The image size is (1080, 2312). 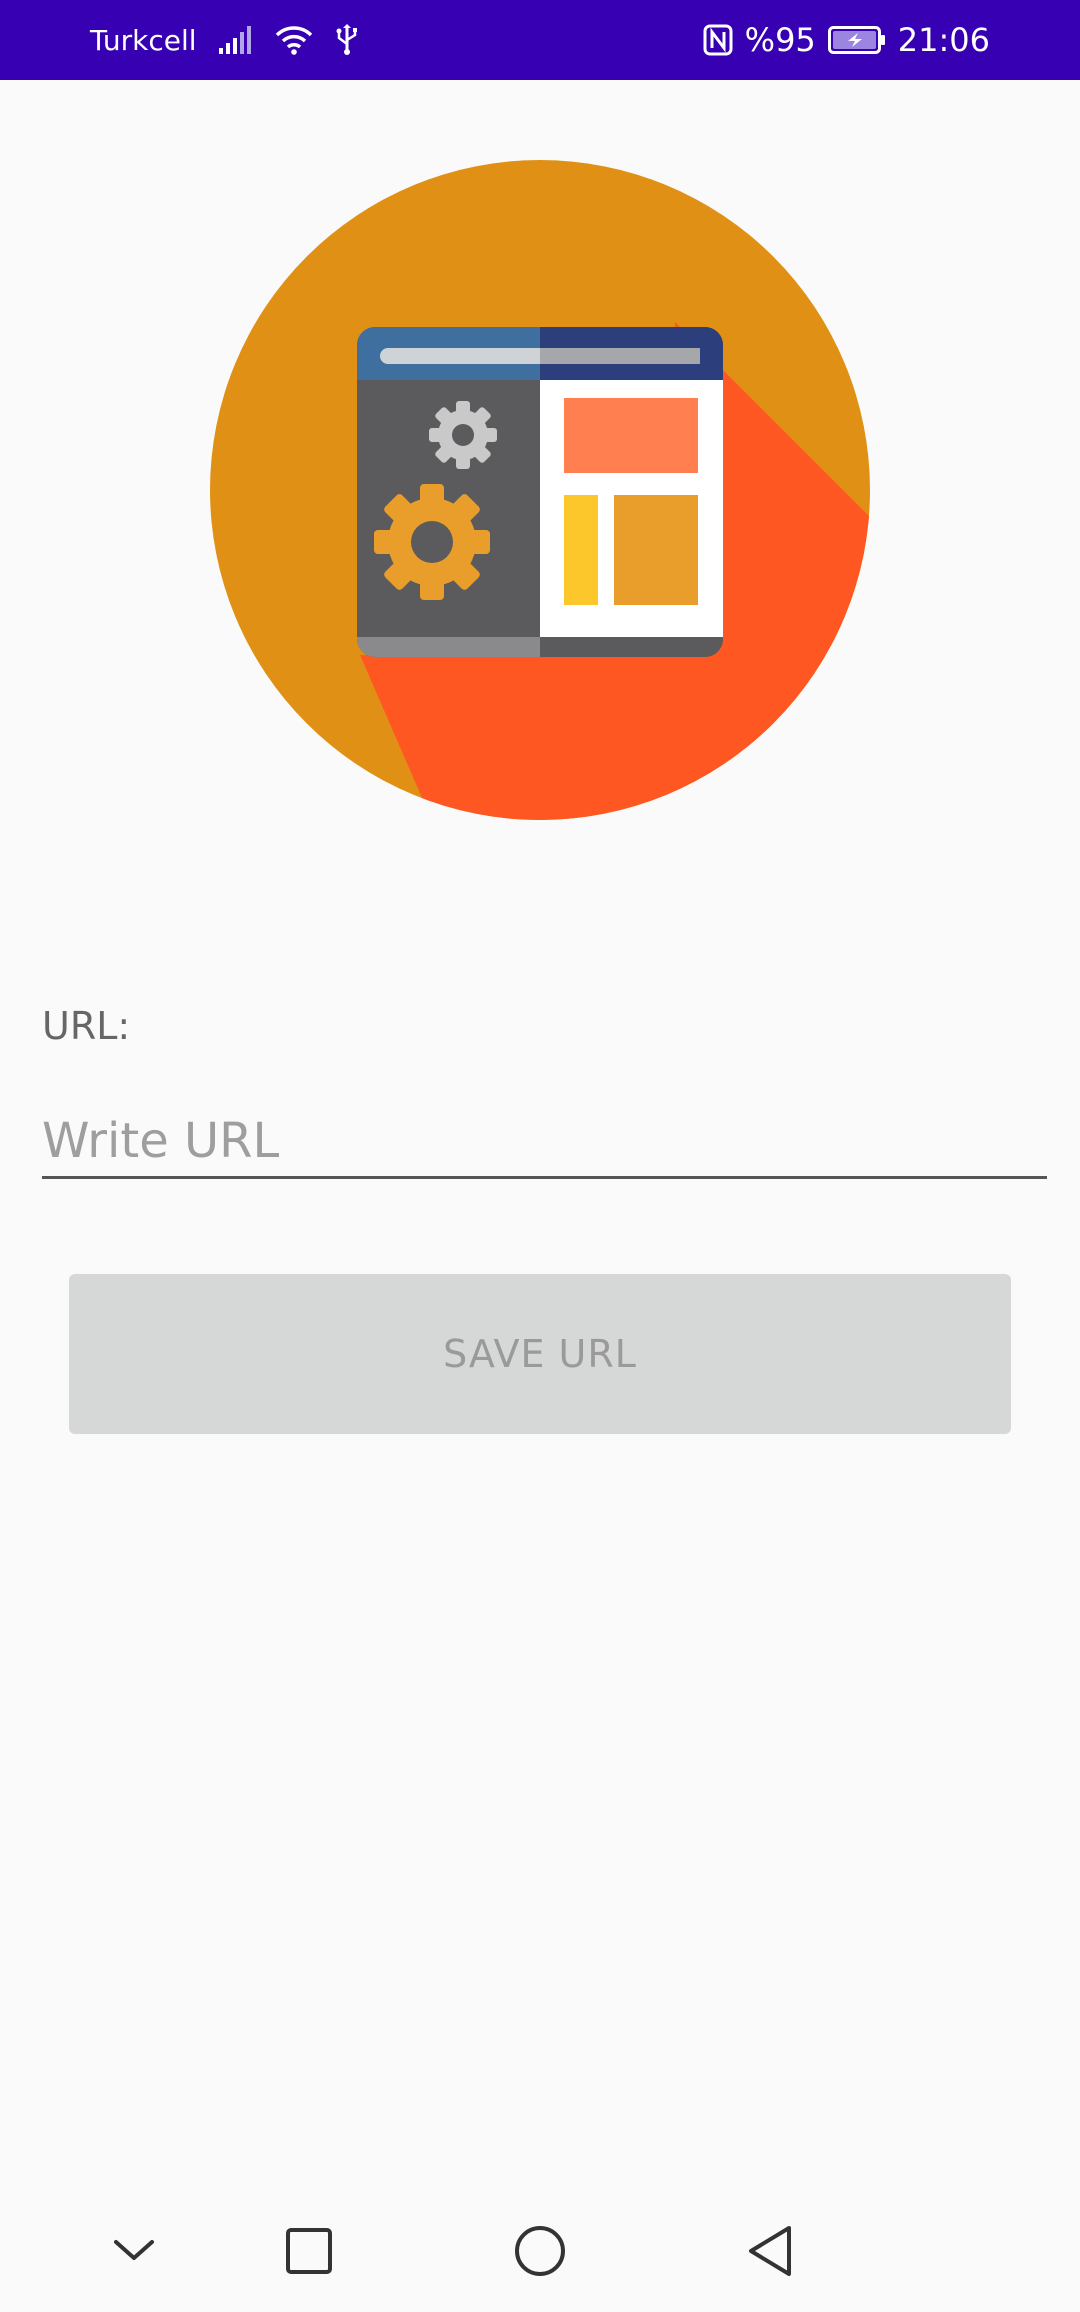 I want to click on home-icon, so click(x=540, y=2251).